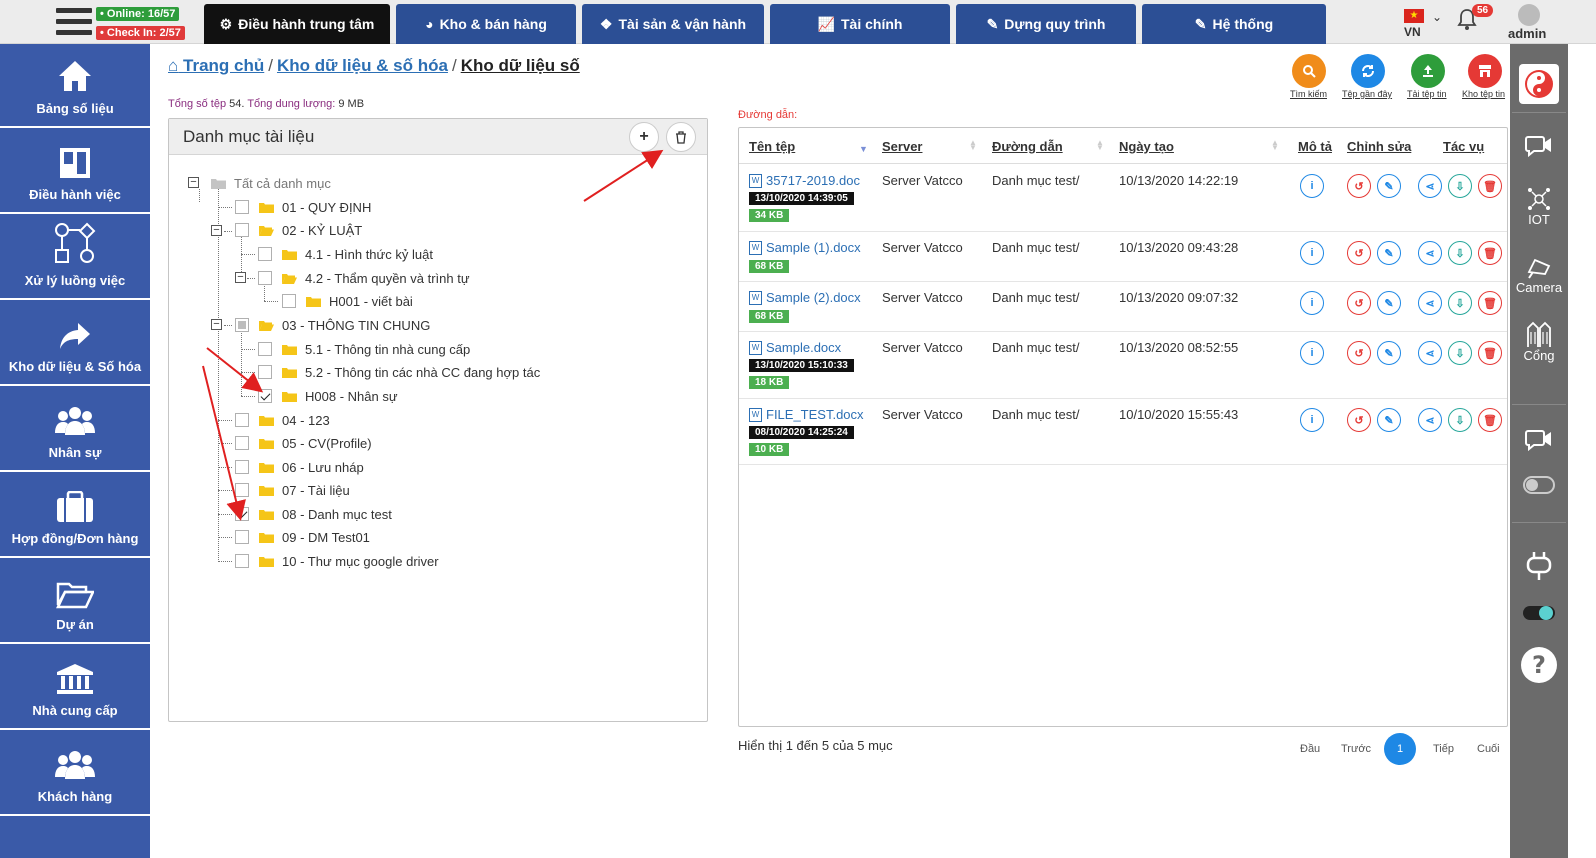 This screenshot has width=1596, height=858. What do you see at coordinates (75, 602) in the screenshot?
I see `sidebar-item-du-an: Dự án` at bounding box center [75, 602].